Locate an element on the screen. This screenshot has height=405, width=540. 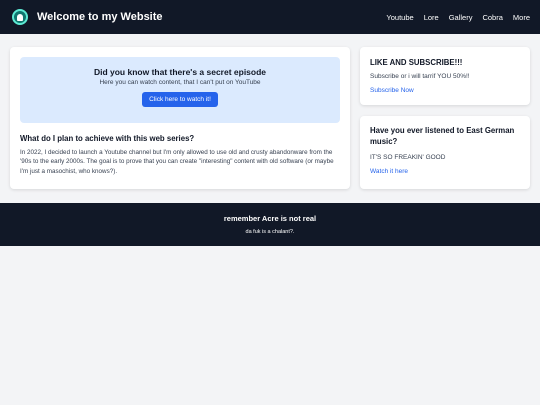
subscribe-card-title: LIKE AND SUBSCRIBE!!! is located at coordinates (416, 62).